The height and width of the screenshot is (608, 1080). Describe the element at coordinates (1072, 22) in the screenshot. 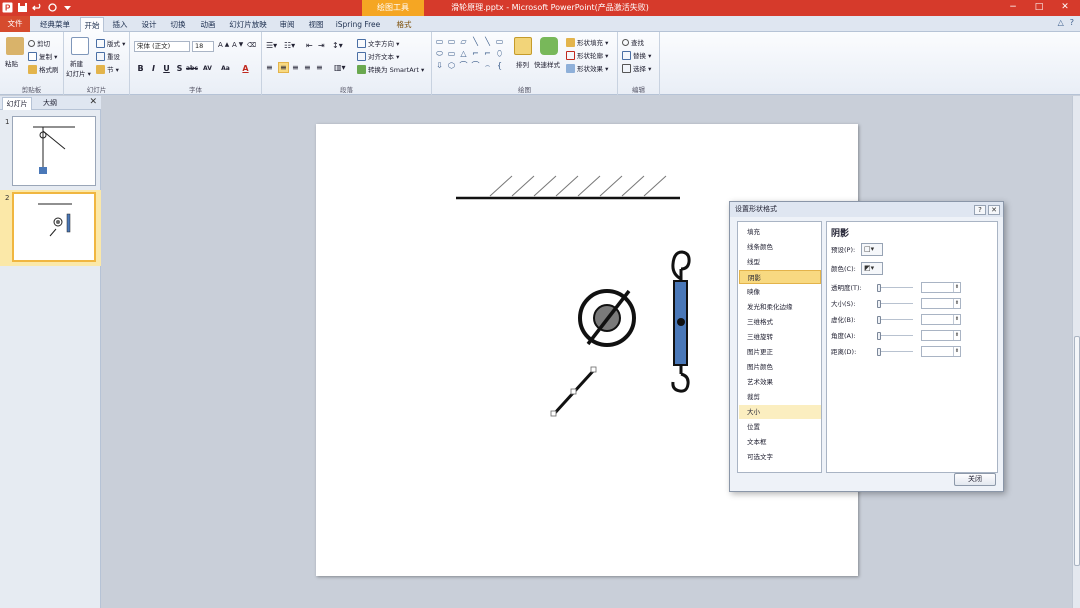

I see `help-icon: ?` at that location.